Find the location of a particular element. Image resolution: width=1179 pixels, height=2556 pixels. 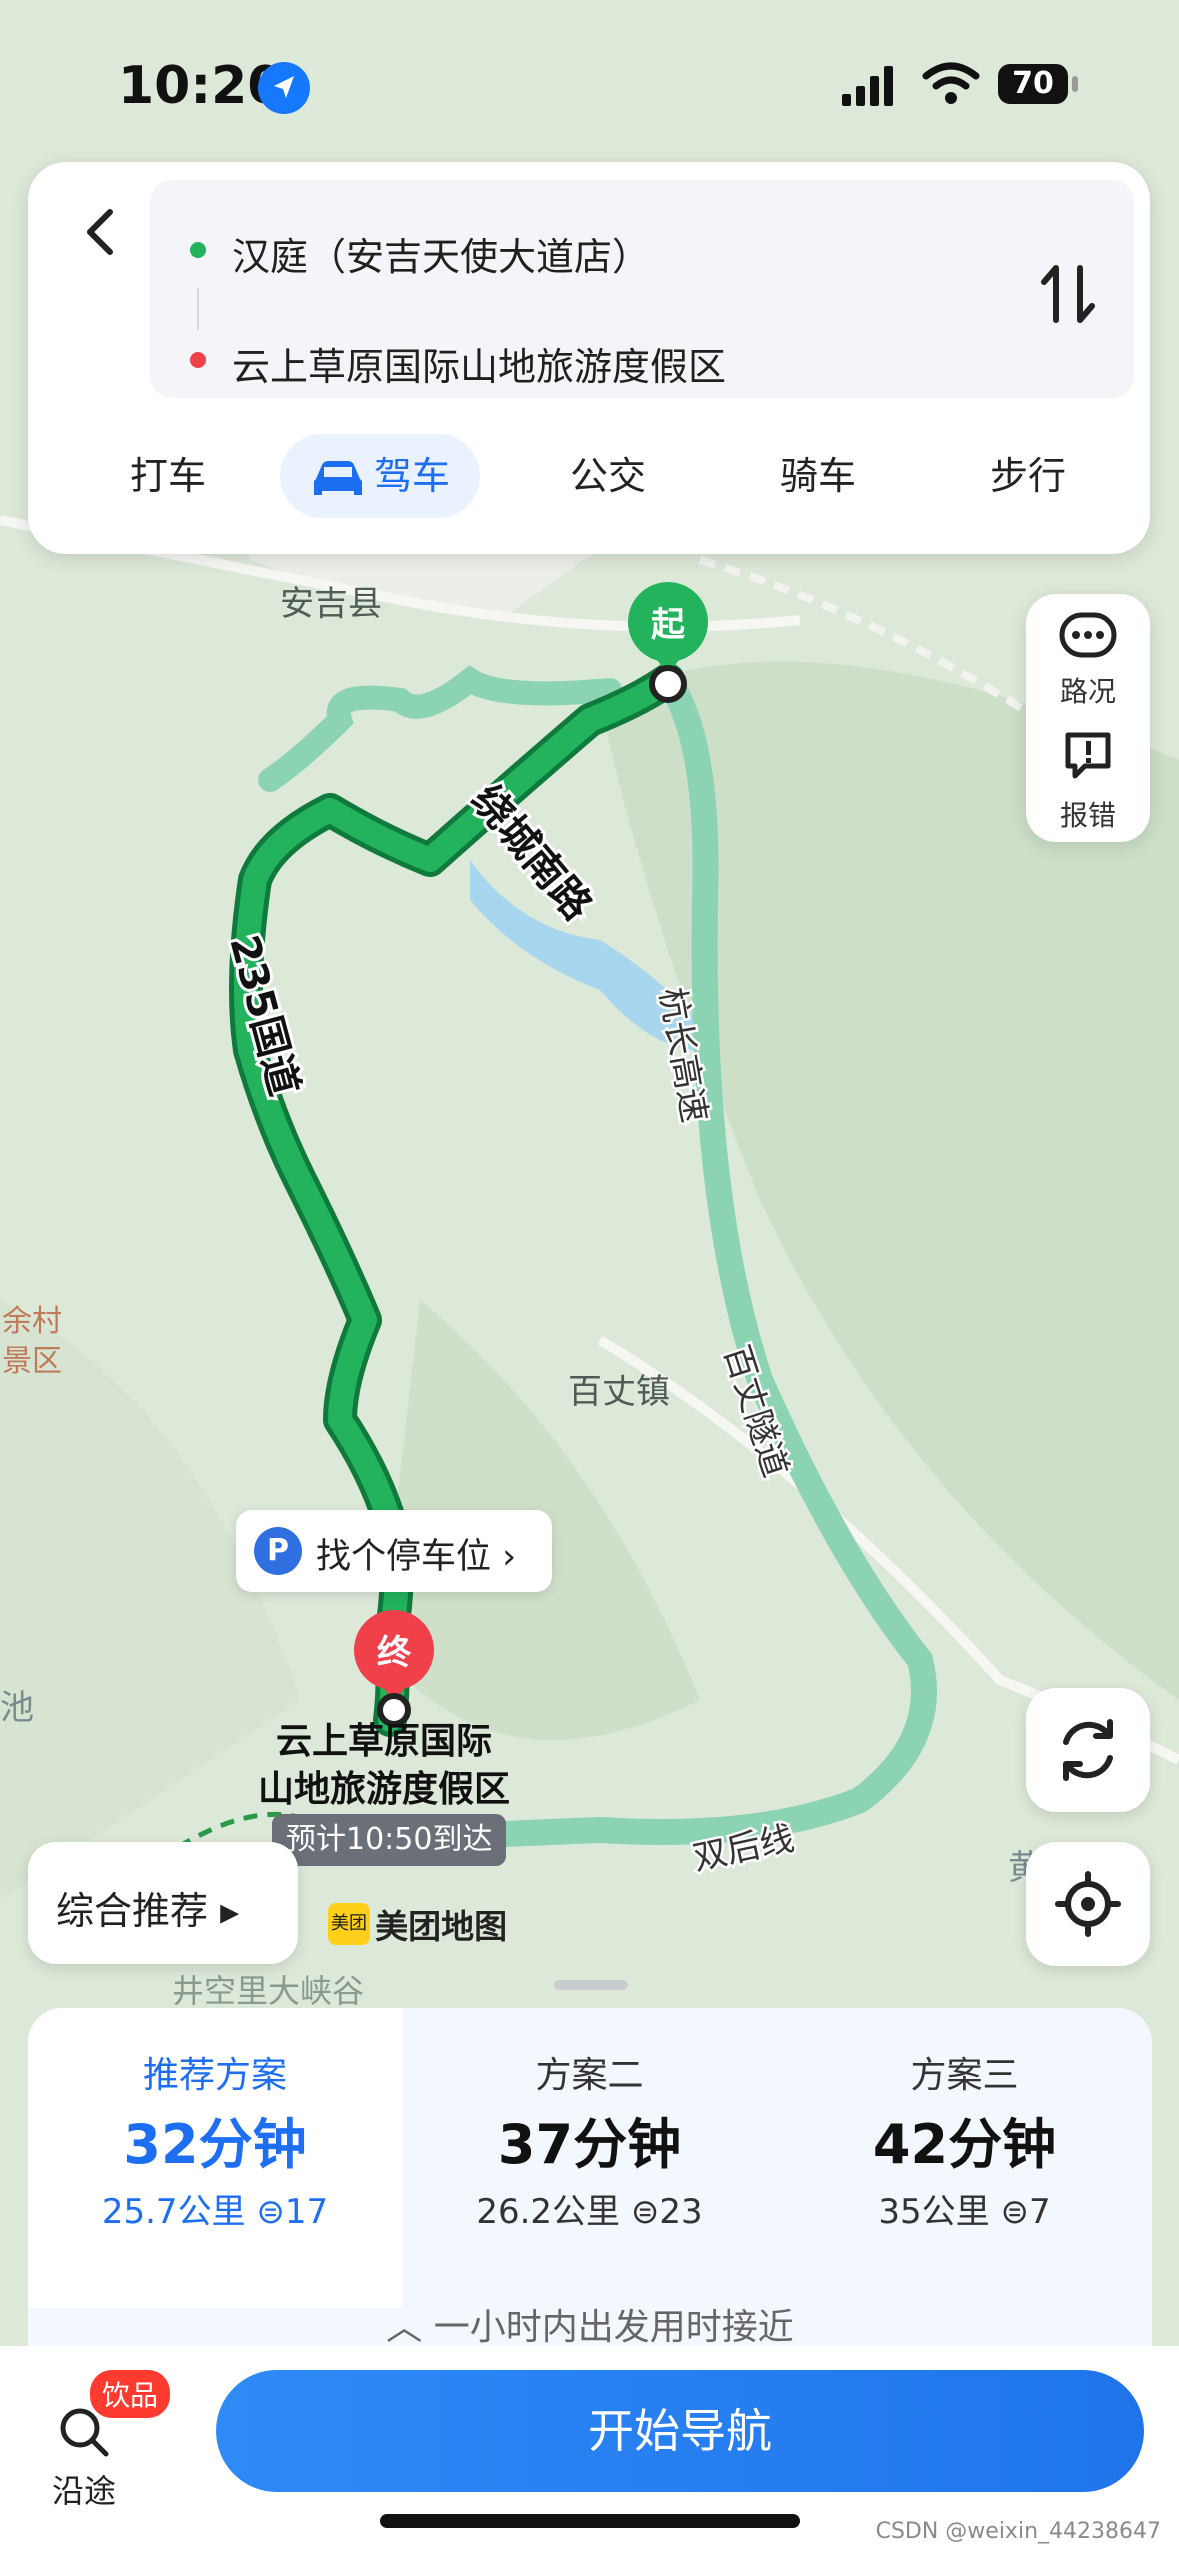

locate-me-button is located at coordinates (1088, 1904).